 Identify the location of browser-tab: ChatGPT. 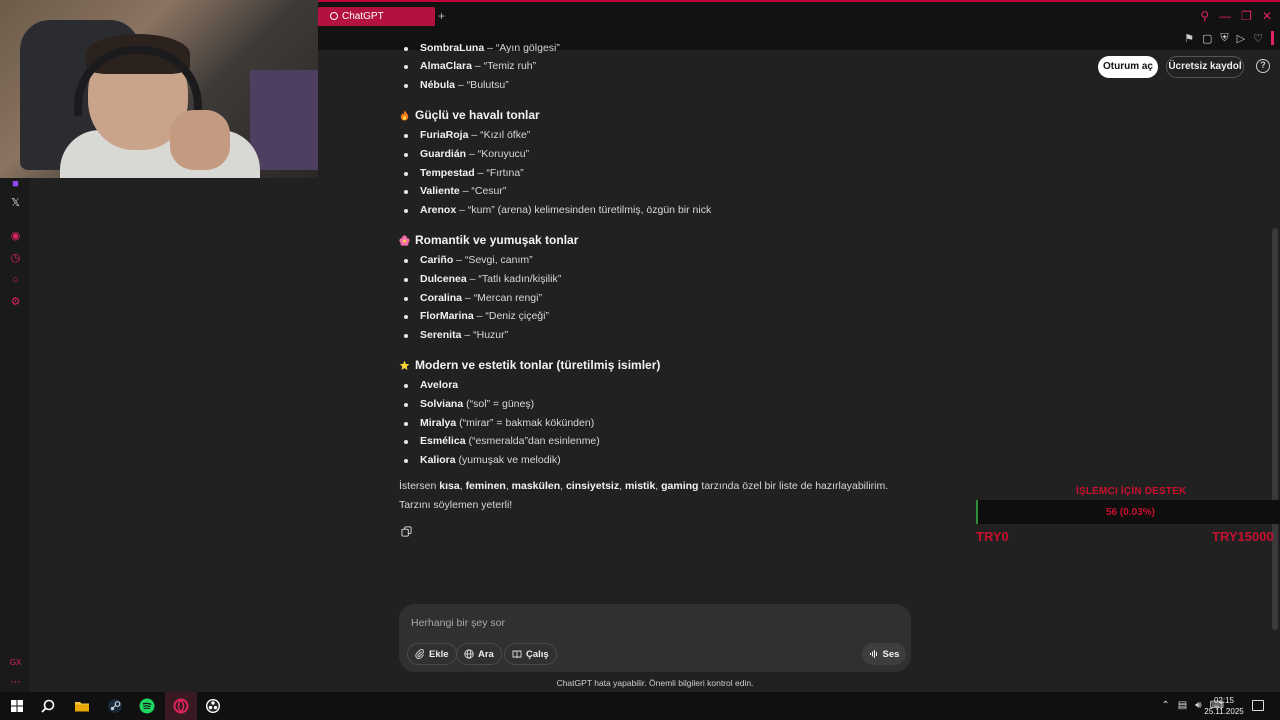
(376, 16).